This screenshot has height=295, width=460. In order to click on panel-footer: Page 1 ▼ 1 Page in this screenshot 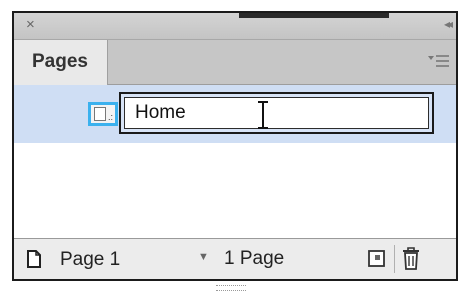, I will do `click(235, 258)`.